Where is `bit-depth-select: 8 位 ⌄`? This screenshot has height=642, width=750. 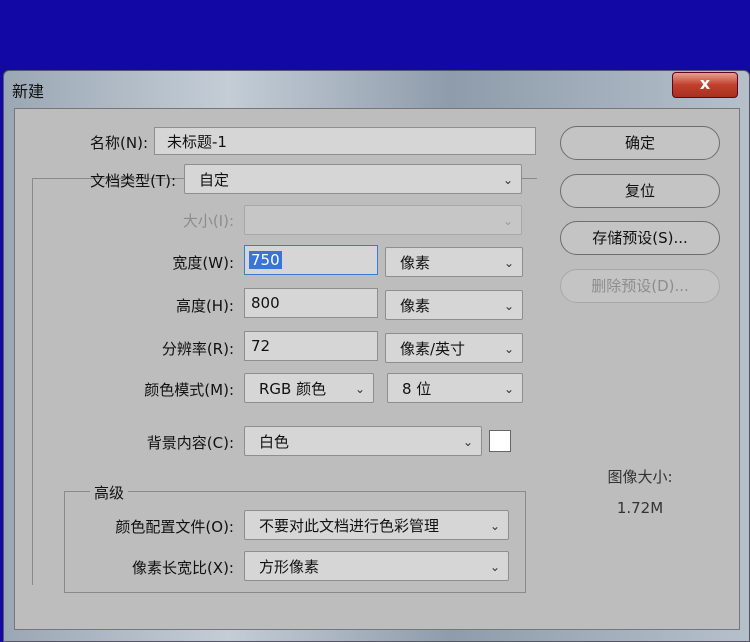 bit-depth-select: 8 位 ⌄ is located at coordinates (455, 388).